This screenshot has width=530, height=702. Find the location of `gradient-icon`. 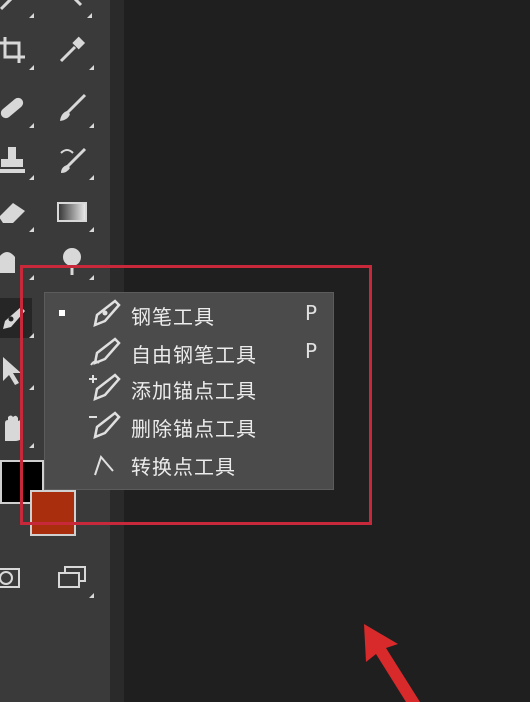

gradient-icon is located at coordinates (73, 212).